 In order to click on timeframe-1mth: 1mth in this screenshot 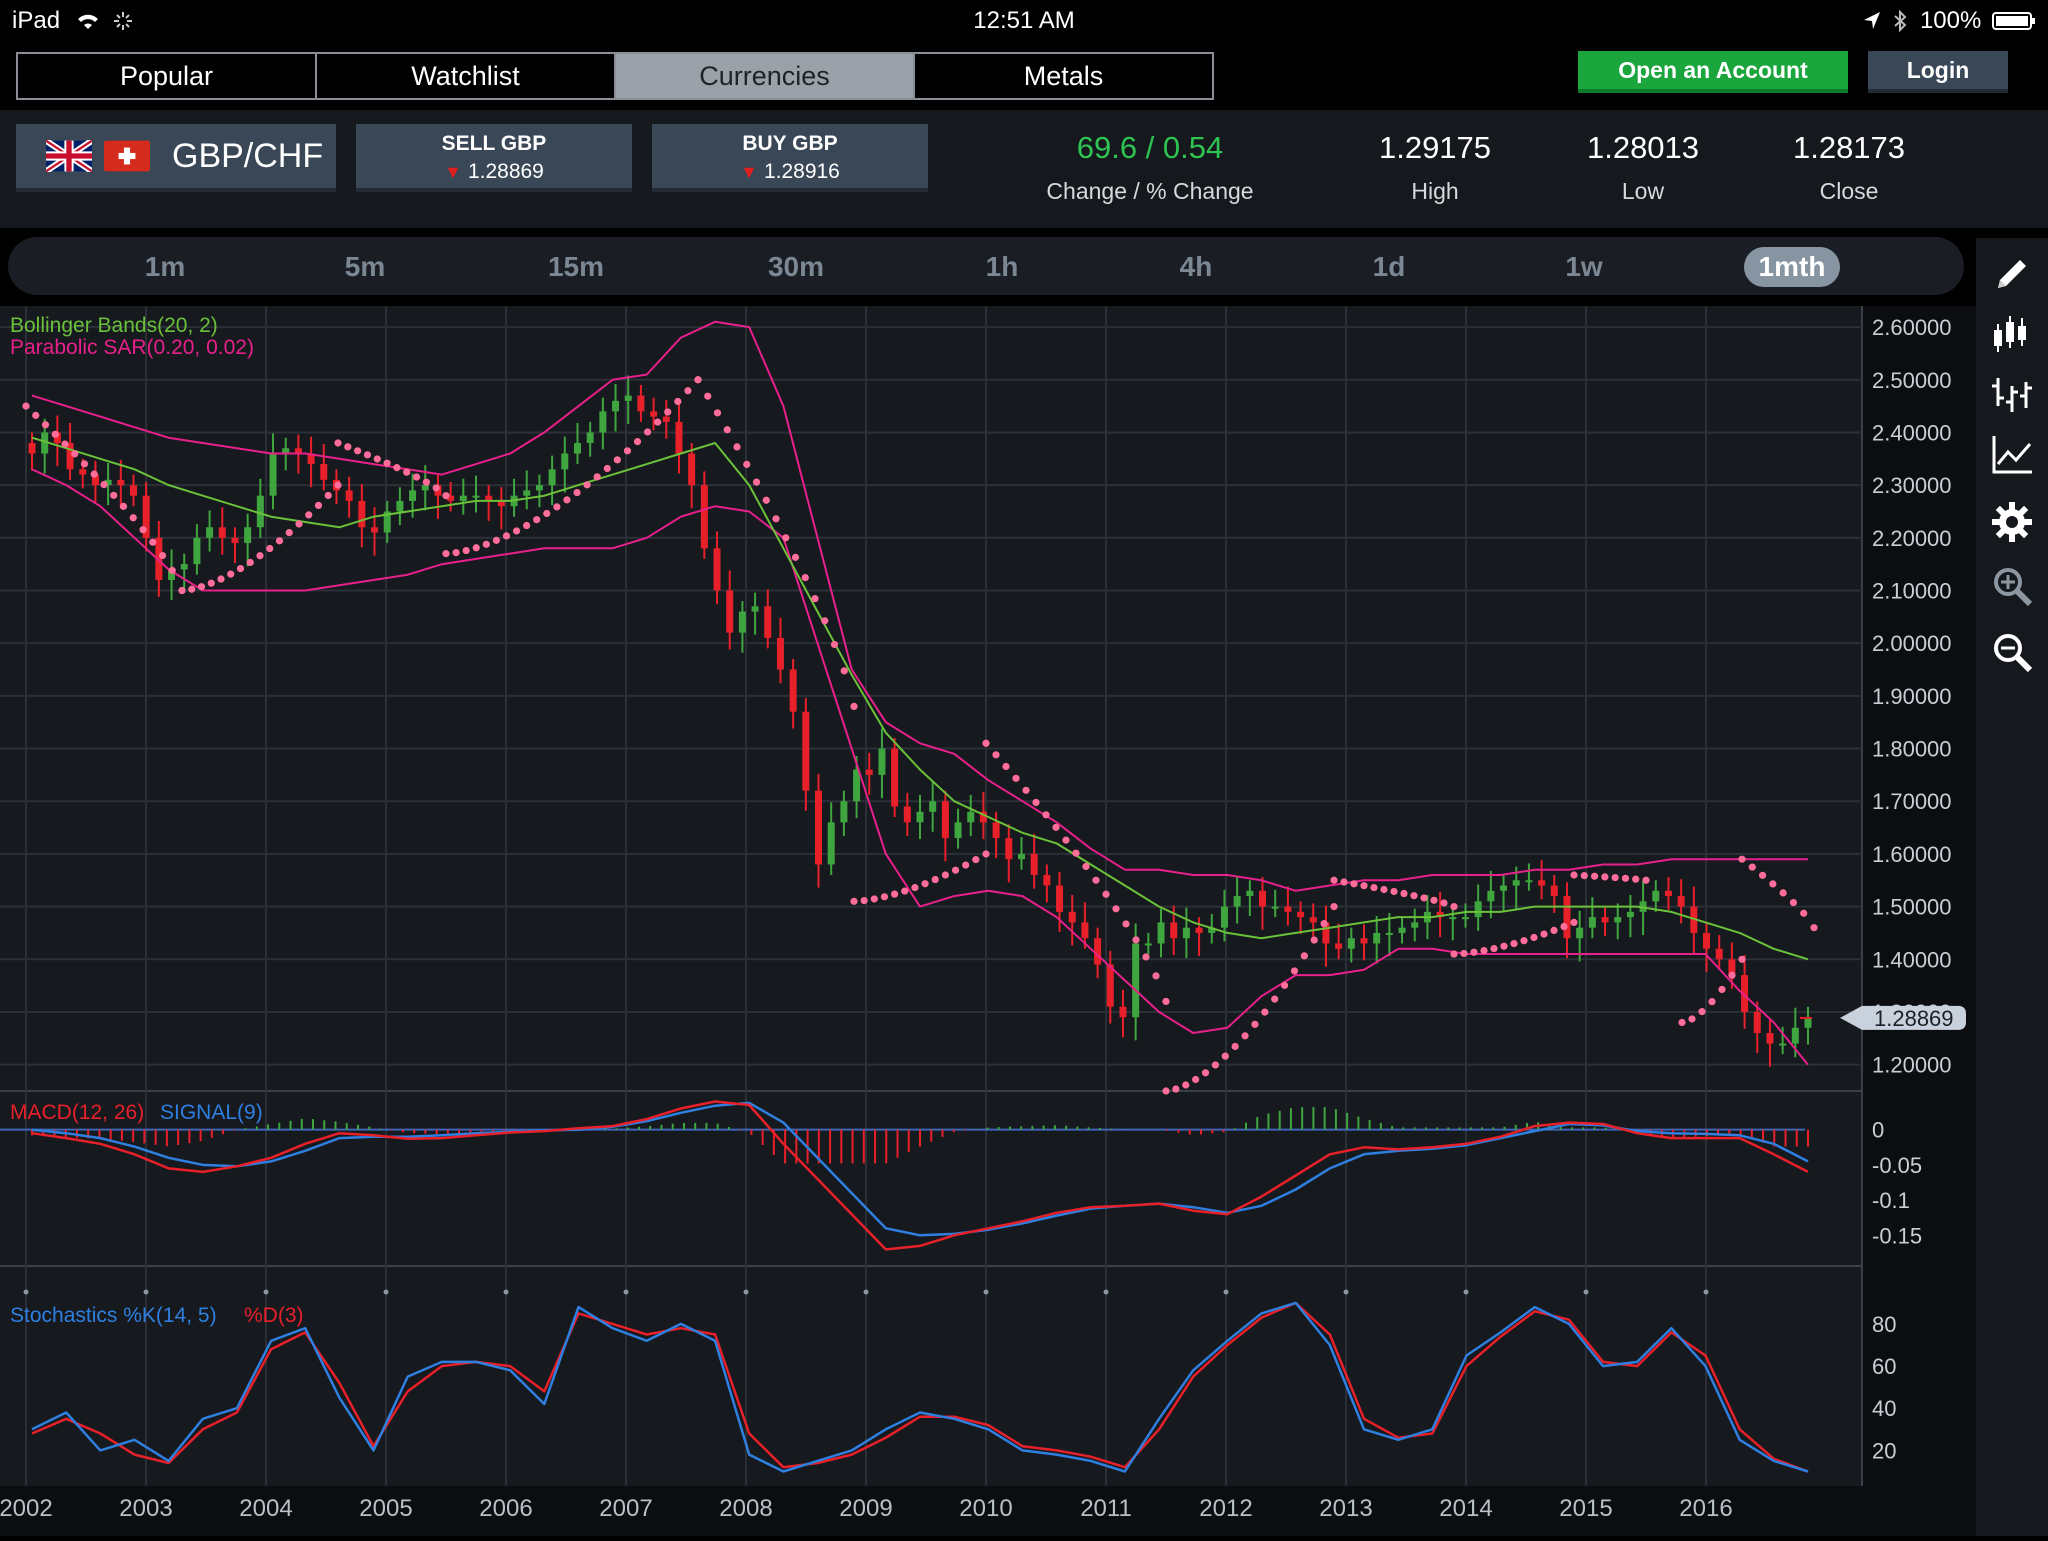, I will do `click(1792, 267)`.